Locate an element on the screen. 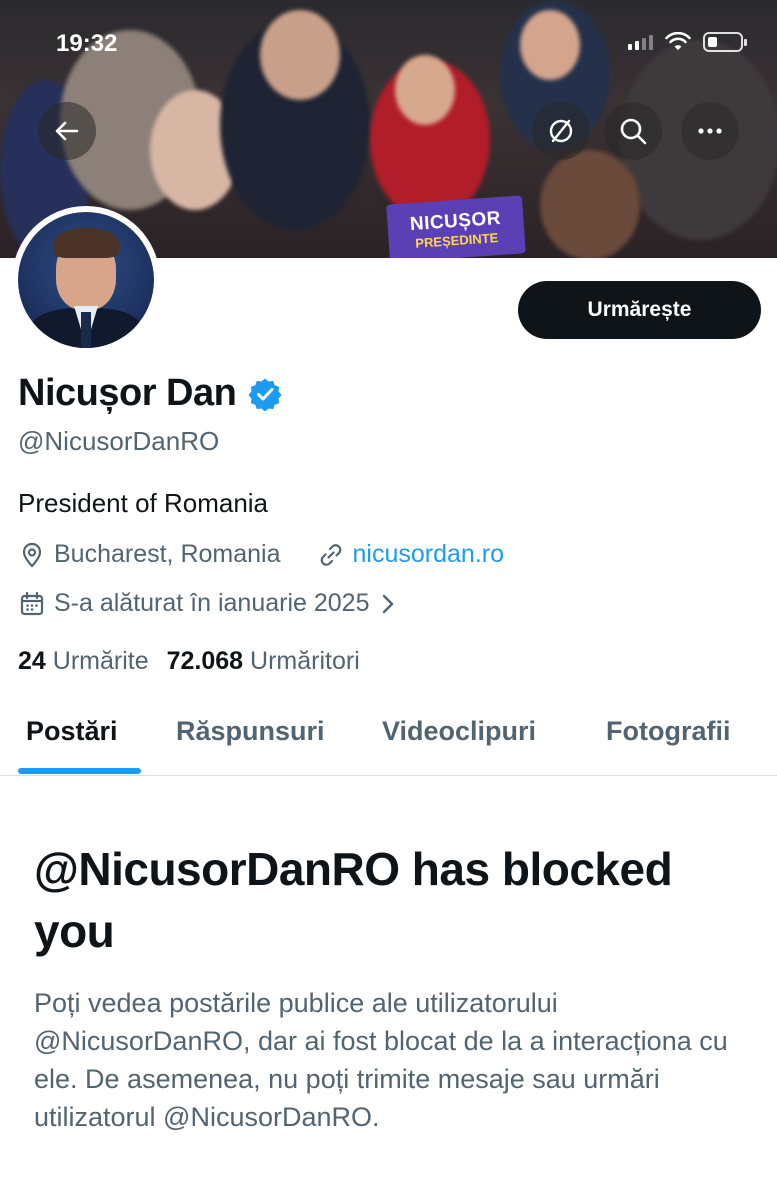 Image resolution: width=777 pixels, height=1200 pixels. followers-label: Urmăritori is located at coordinates (305, 661).